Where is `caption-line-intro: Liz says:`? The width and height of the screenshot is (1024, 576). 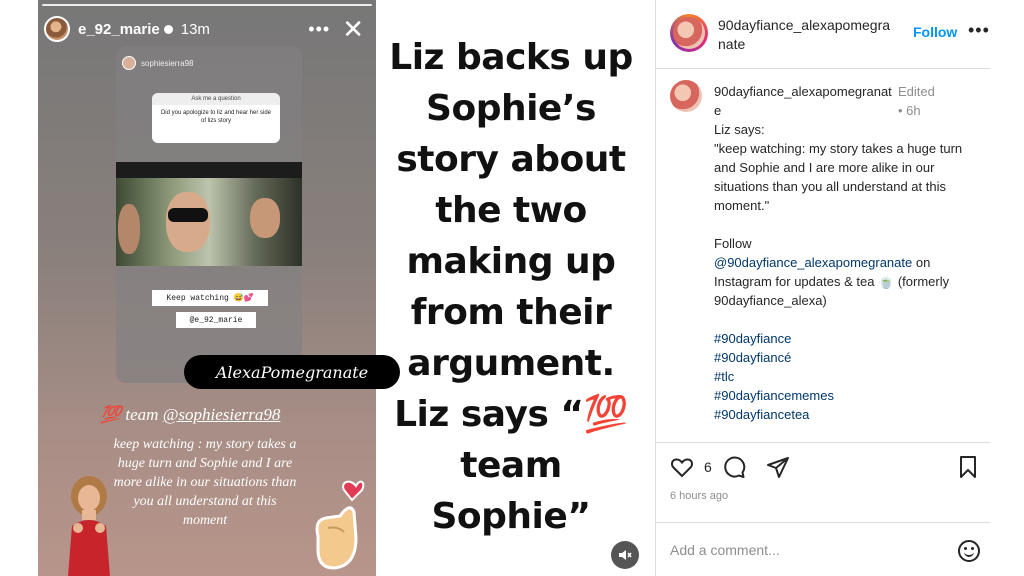 caption-line-intro: Liz says: is located at coordinates (739, 129).